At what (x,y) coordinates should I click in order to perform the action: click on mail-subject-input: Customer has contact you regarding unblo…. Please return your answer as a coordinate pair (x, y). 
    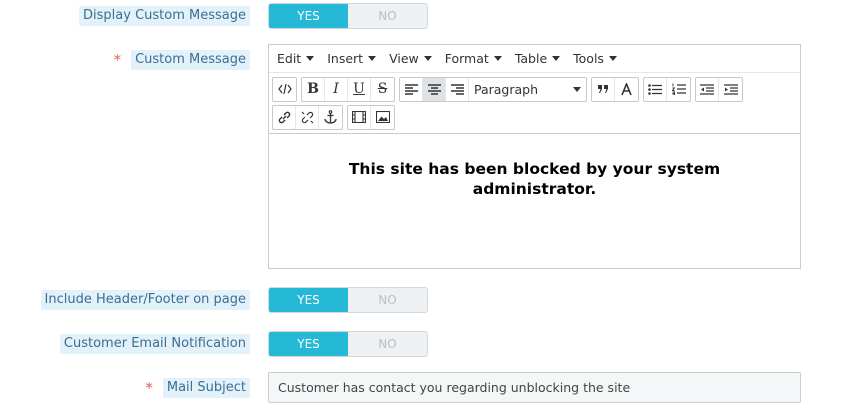
    Looking at the image, I should click on (534, 387).